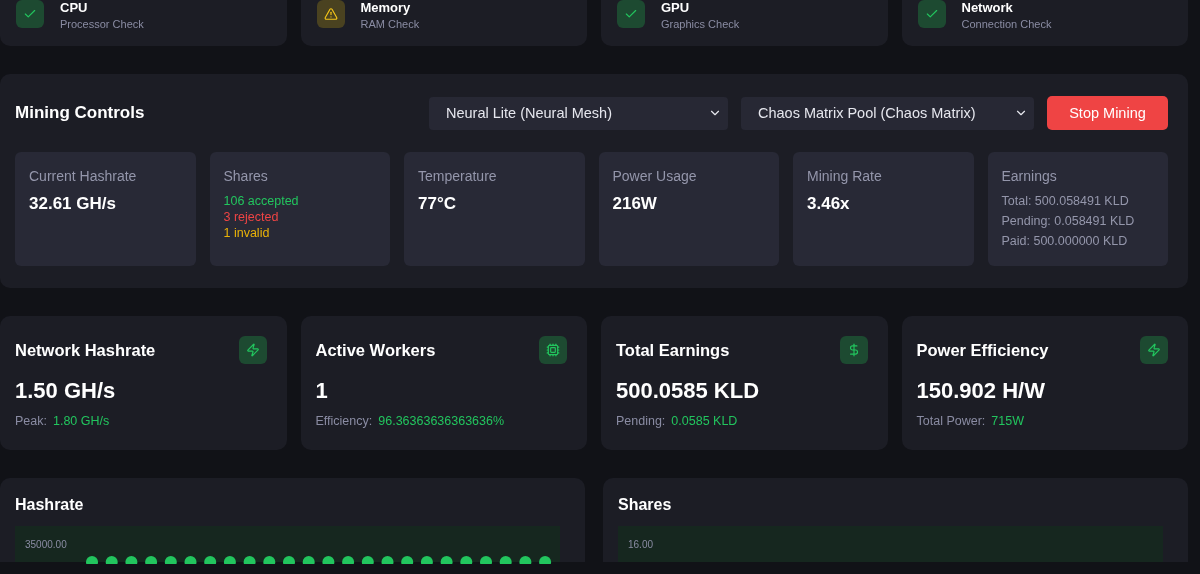 The width and height of the screenshot is (1200, 574). Describe the element at coordinates (704, 421) in the screenshot. I see `sub-value: 0.0585 KLD` at that location.